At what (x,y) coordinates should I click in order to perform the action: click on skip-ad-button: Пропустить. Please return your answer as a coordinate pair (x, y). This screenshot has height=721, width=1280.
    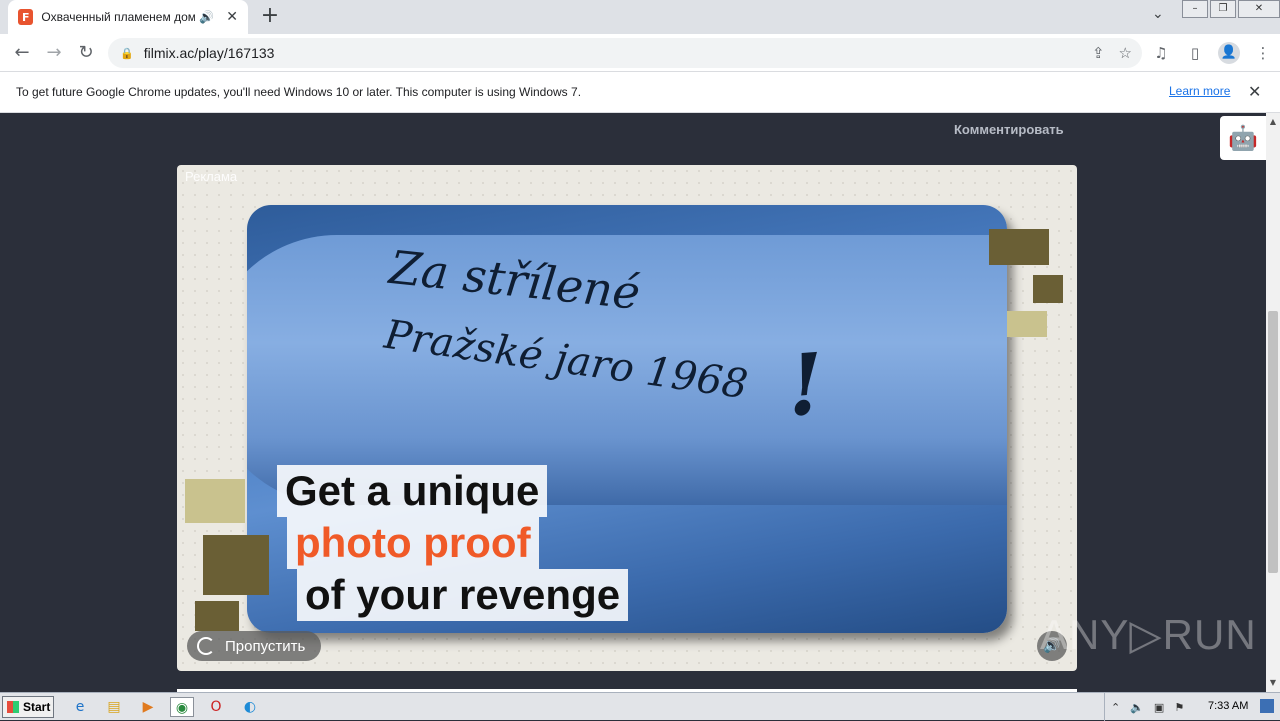
    Looking at the image, I should click on (254, 646).